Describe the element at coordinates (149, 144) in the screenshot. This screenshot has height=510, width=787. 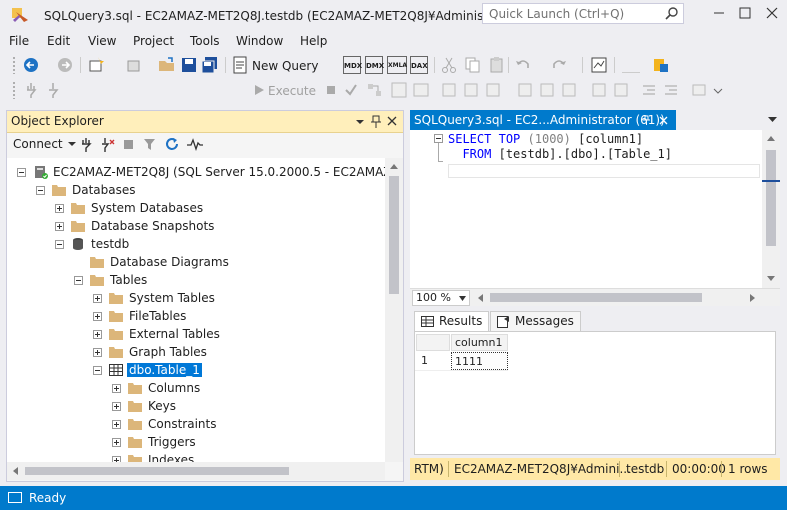
I see `filter-icon` at that location.